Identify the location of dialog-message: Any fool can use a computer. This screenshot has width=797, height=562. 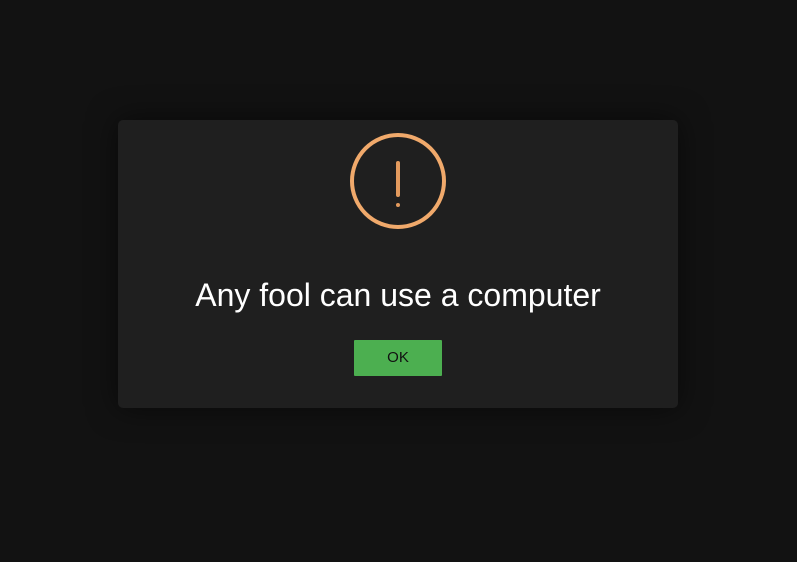
(398, 295).